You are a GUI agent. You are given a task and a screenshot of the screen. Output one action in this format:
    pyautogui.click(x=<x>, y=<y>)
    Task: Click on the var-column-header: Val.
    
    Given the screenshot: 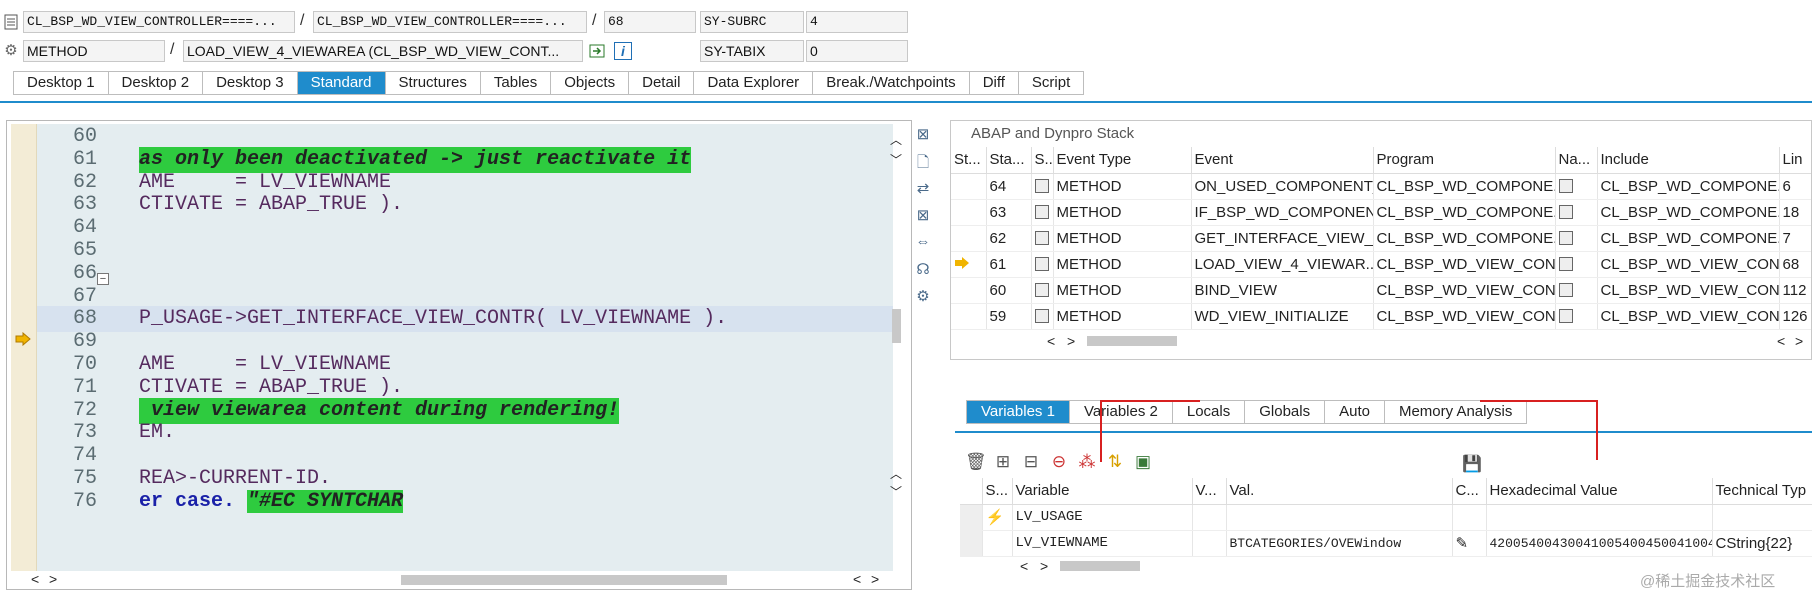 What is the action you would take?
    pyautogui.click(x=1339, y=491)
    